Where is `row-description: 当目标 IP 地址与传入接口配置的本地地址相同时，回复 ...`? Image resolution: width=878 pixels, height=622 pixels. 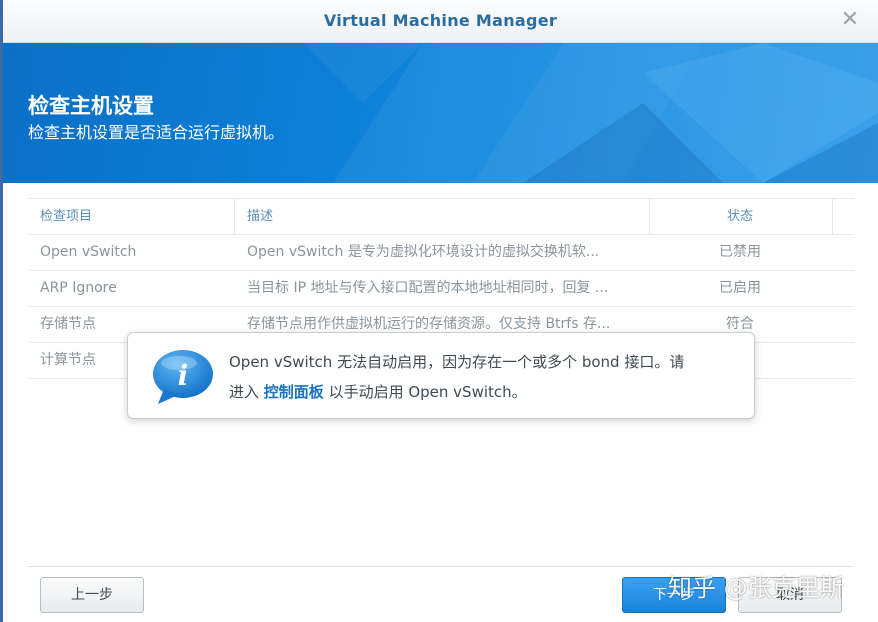
row-description: 当目标 IP 地址与传入接口配置的本地地址相同时，回复 ... is located at coordinates (428, 288).